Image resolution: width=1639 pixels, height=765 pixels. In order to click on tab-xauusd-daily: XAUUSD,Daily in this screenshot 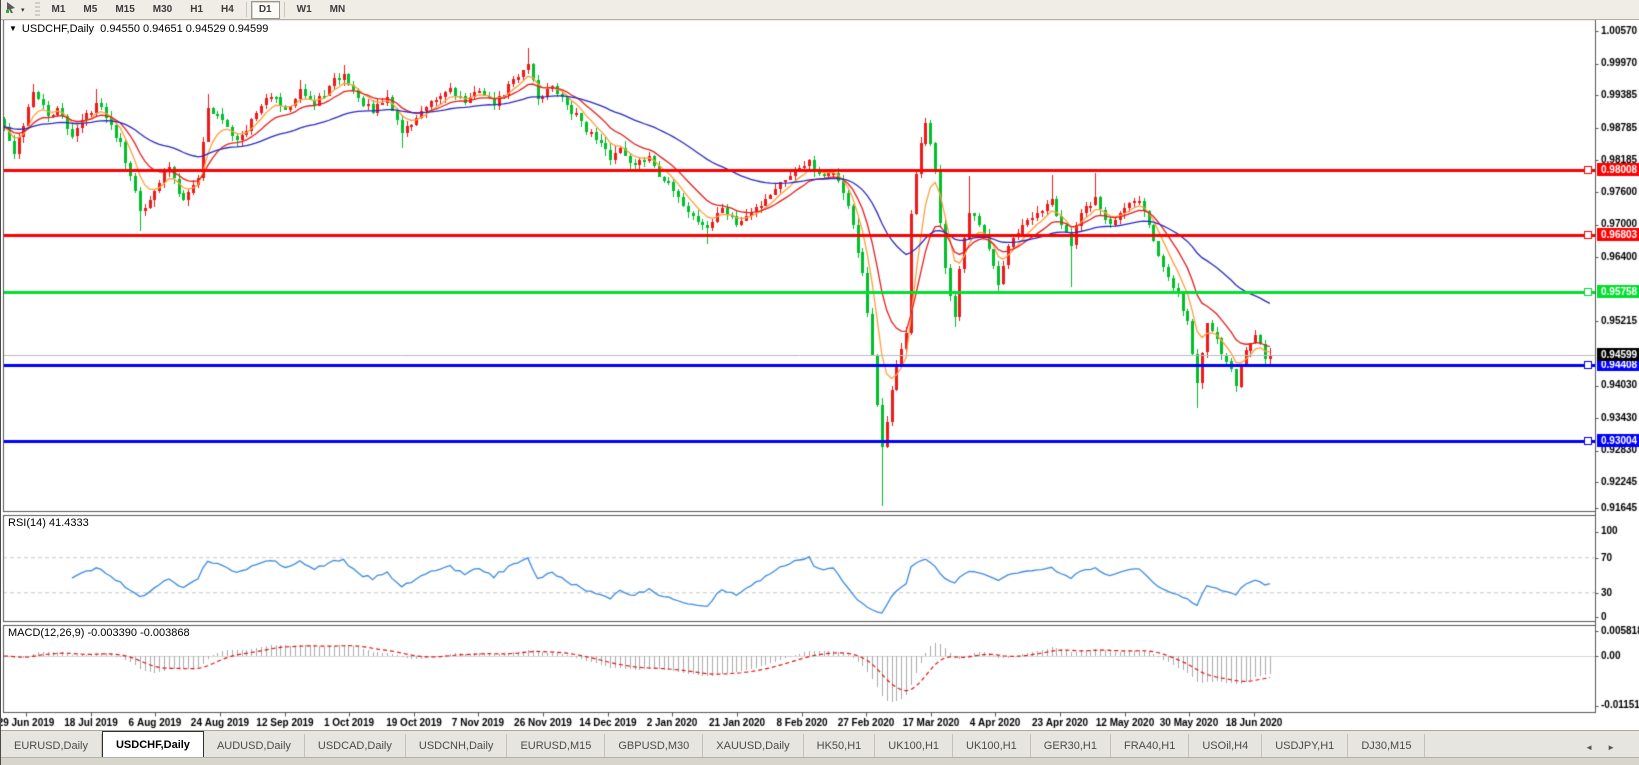, I will do `click(753, 746)`.